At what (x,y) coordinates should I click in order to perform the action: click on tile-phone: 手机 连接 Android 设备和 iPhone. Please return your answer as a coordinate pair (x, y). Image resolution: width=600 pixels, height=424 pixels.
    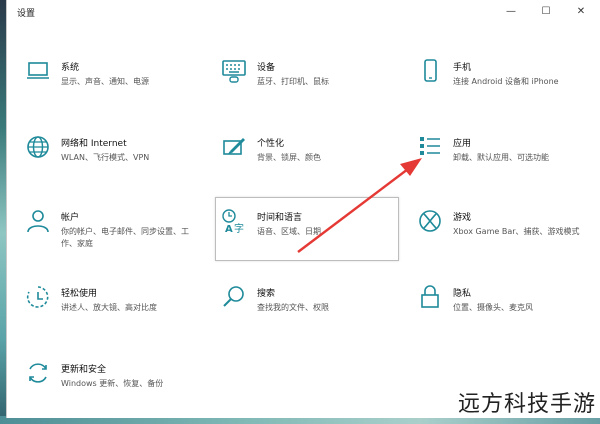
    Looking at the image, I should click on (502, 87).